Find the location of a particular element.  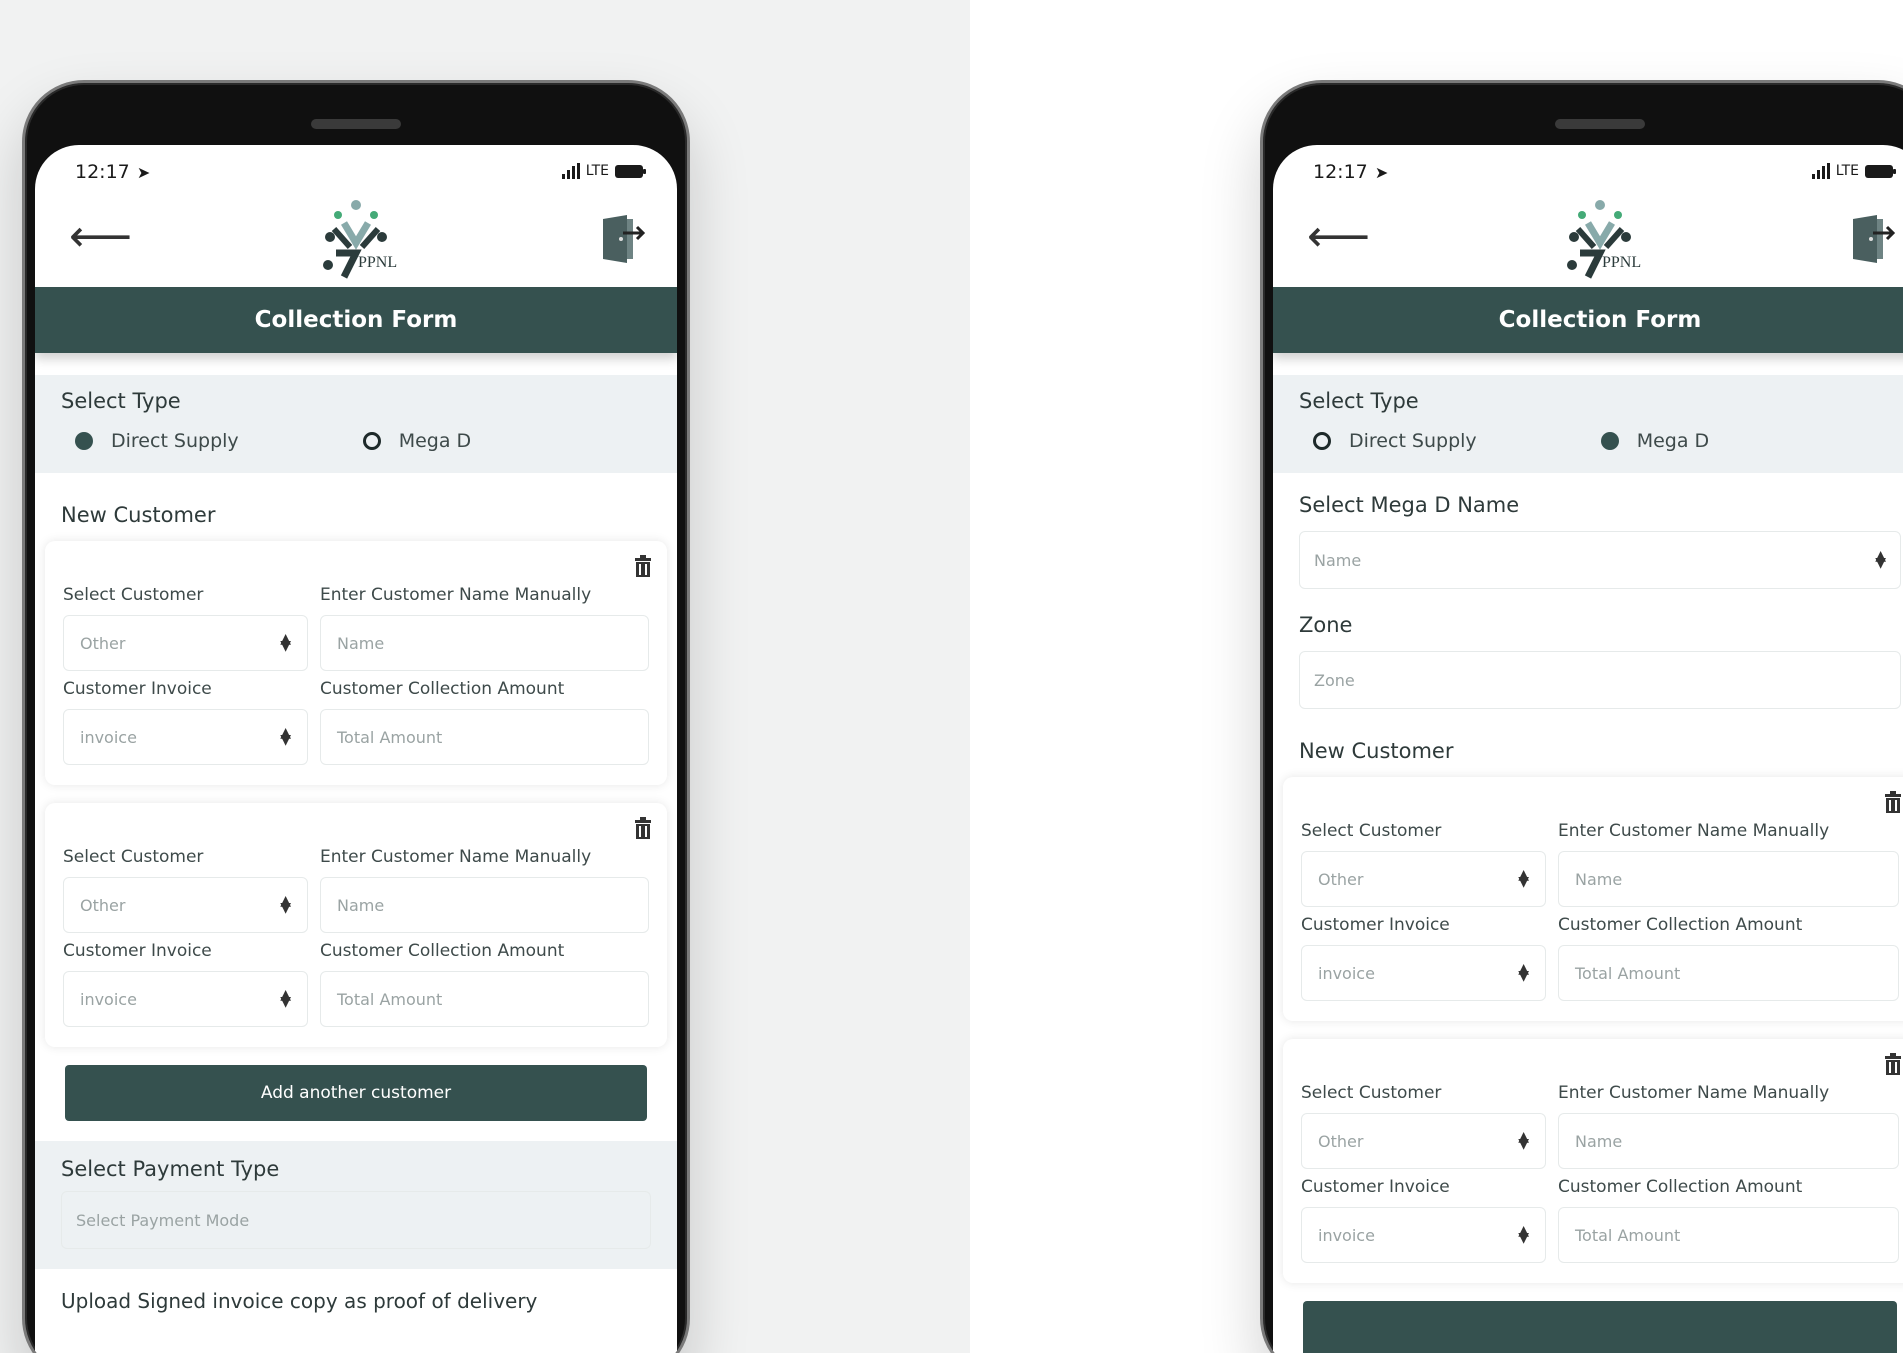

zone-input: Zone is located at coordinates (1600, 680).